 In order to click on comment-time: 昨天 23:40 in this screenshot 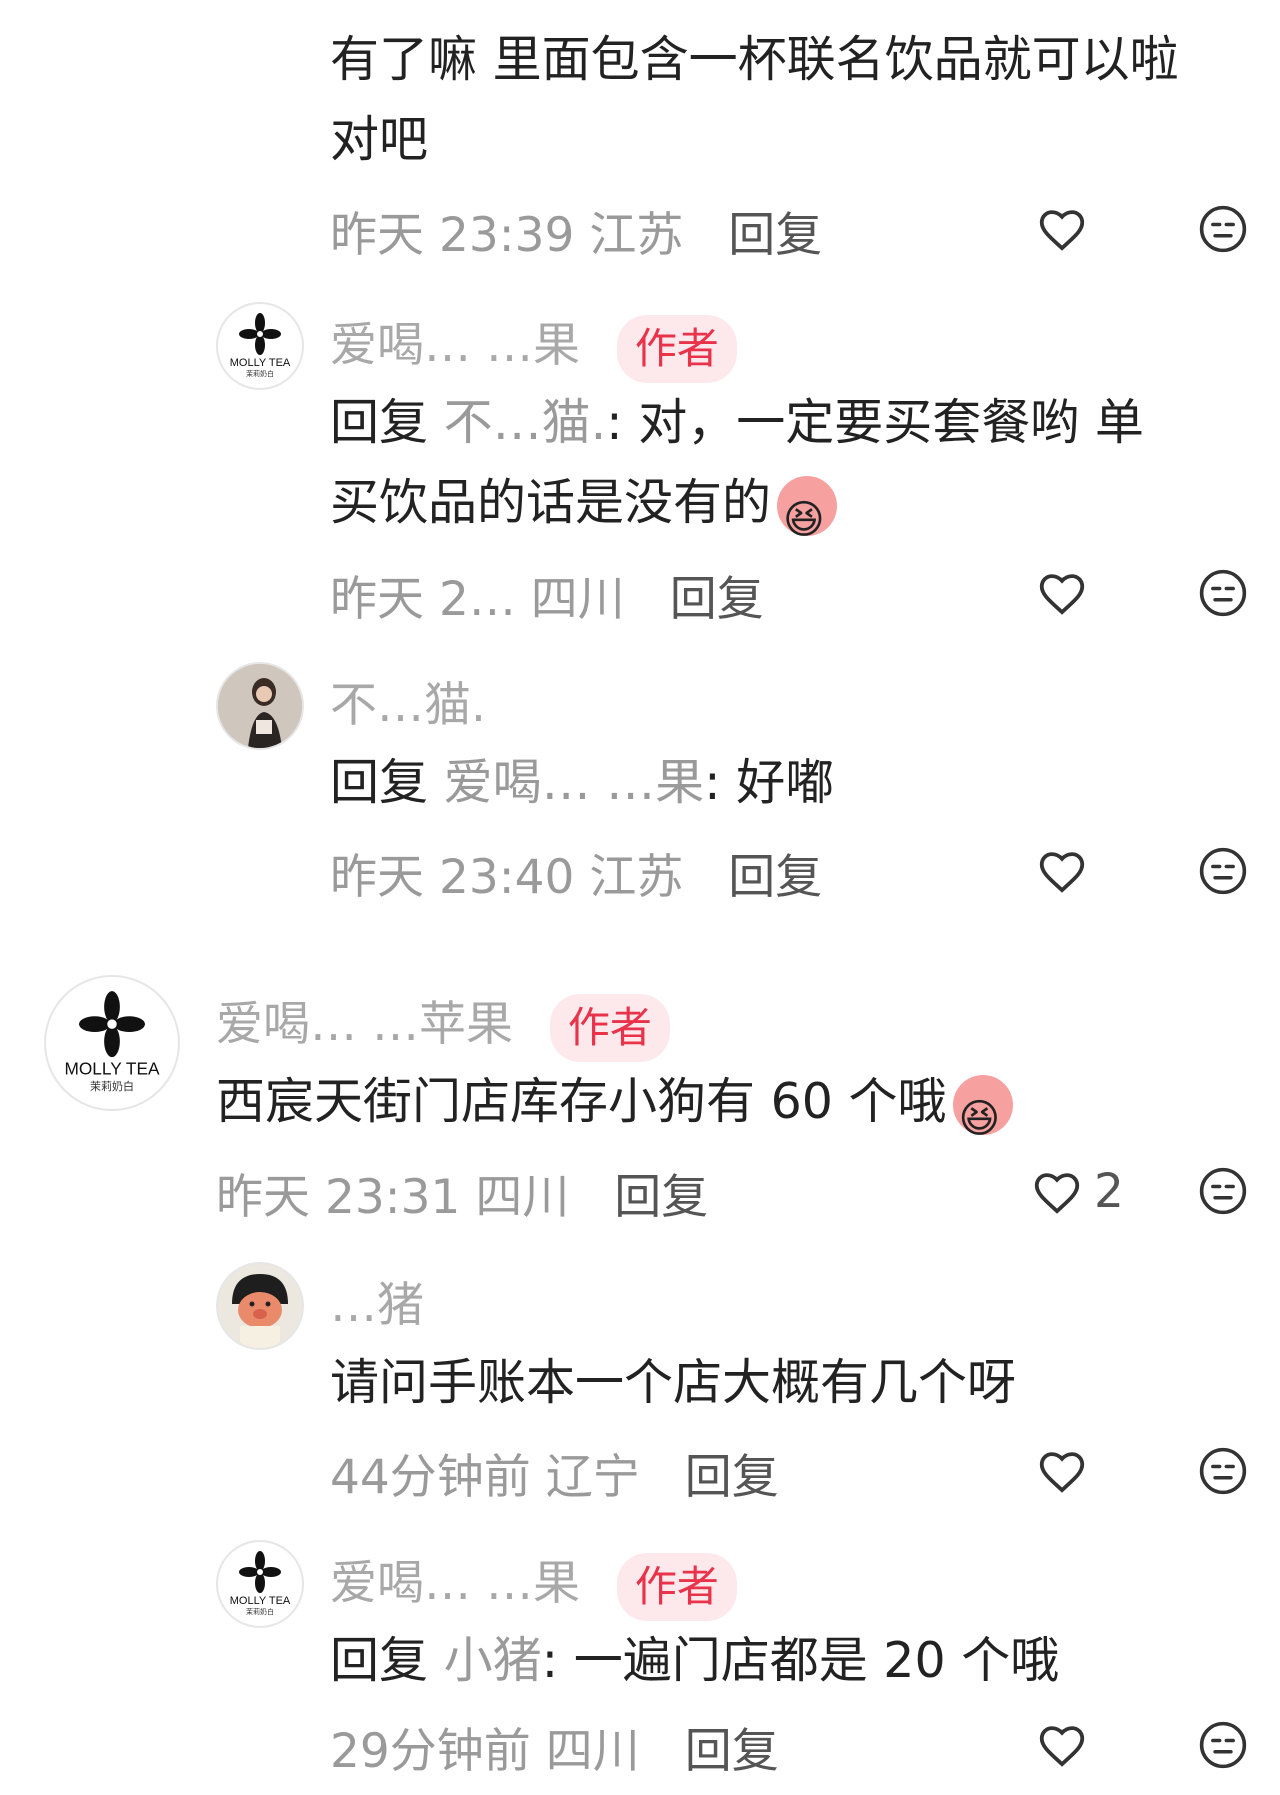, I will do `click(452, 877)`.